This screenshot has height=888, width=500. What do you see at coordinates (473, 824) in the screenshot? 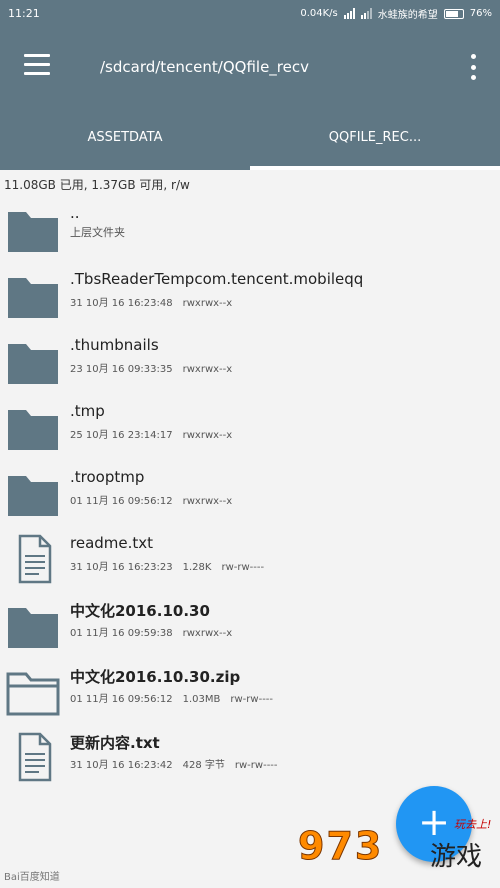
I see `watermark-tag: 玩去上!` at bounding box center [473, 824].